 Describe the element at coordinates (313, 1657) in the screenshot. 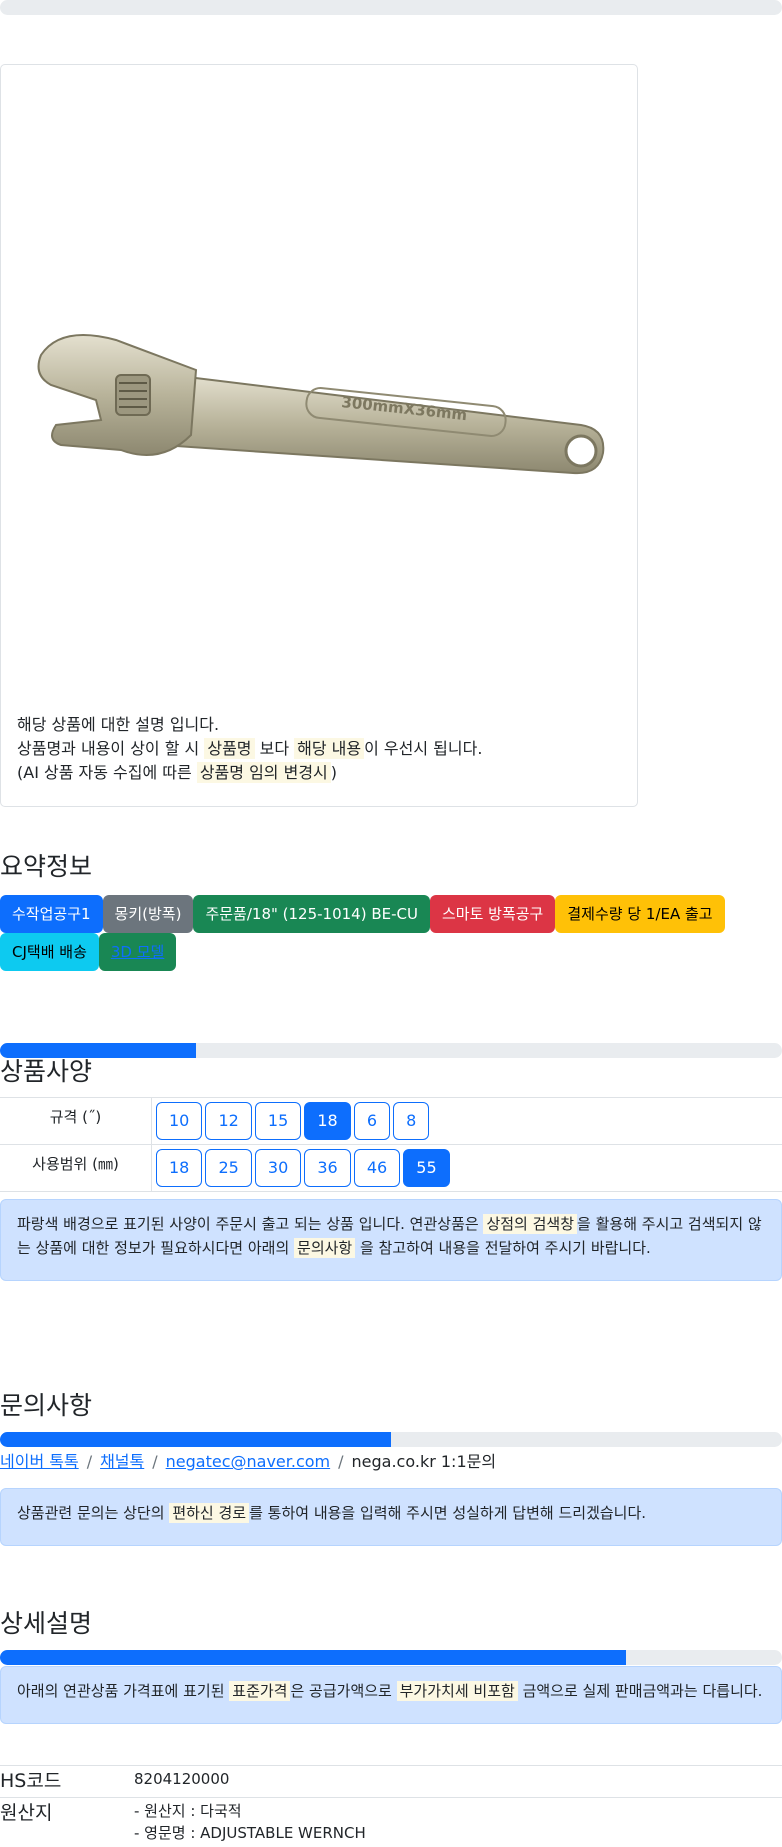

I see `detail-progress-fill` at that location.